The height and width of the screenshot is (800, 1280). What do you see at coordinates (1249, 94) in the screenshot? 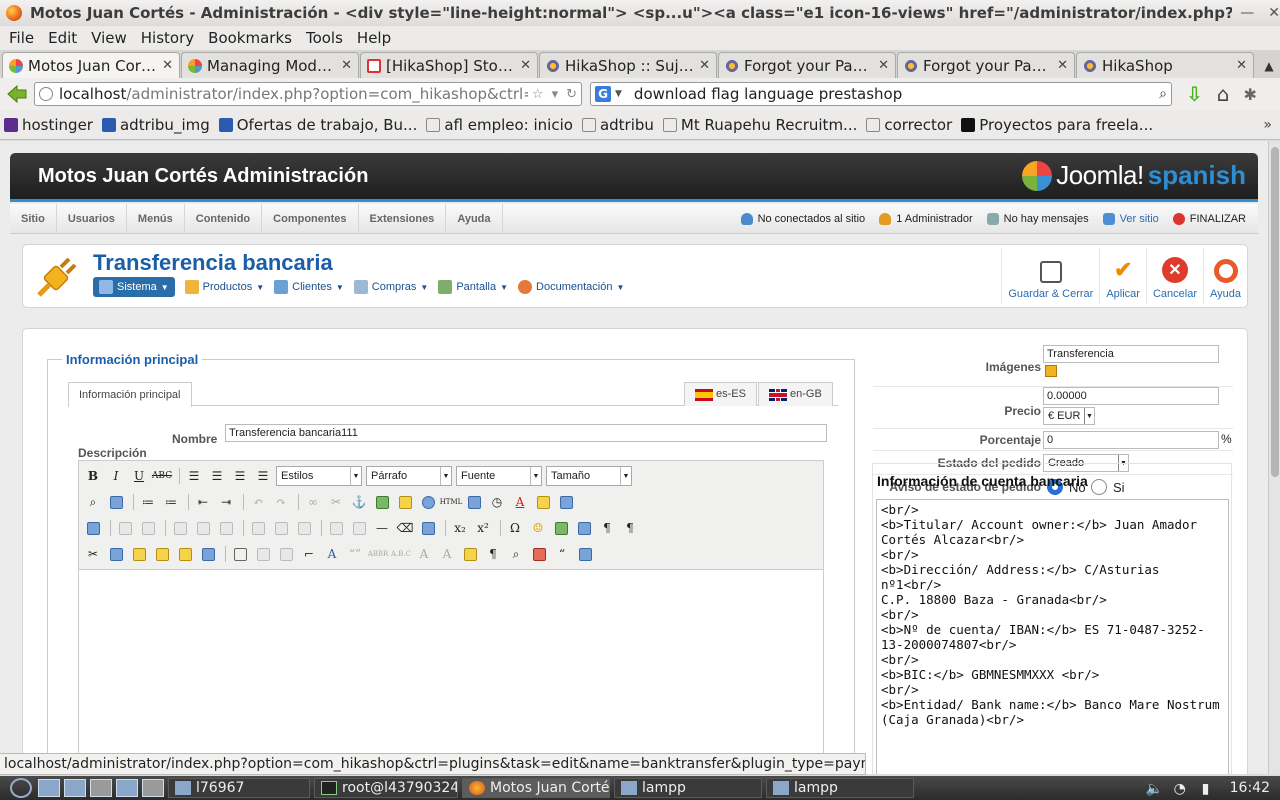
I see `extension-icon: ✱` at bounding box center [1249, 94].